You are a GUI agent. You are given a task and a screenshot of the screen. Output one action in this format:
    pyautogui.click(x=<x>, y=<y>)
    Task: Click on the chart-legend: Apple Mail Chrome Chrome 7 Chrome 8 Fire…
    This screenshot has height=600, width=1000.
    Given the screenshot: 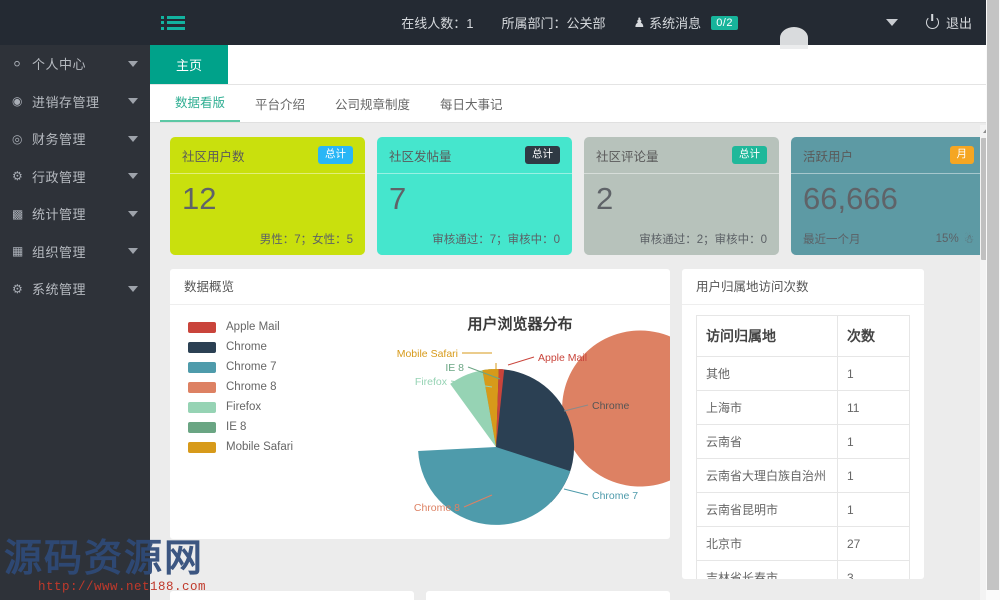 What is the action you would take?
    pyautogui.click(x=240, y=387)
    